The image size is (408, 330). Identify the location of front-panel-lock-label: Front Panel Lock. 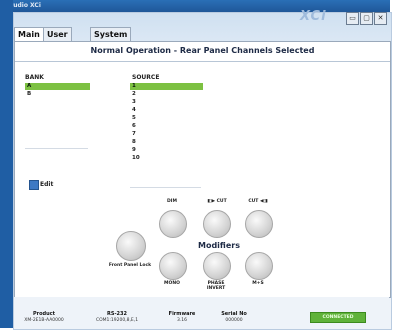
(130, 265).